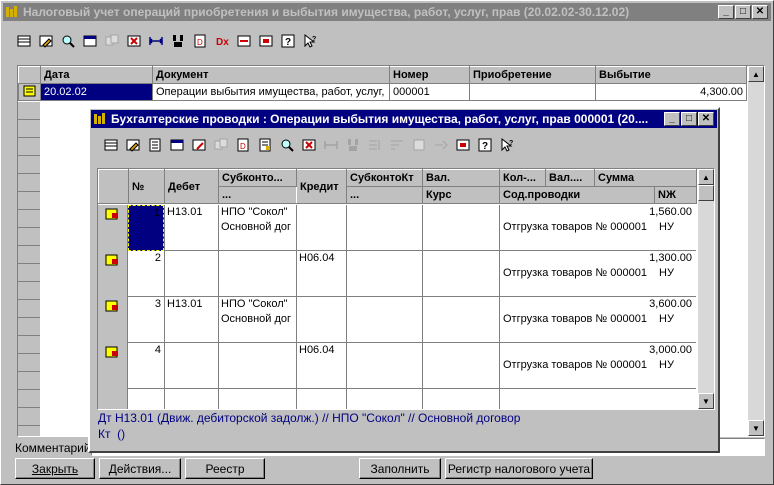 This screenshot has height=485, width=774. What do you see at coordinates (156, 41) in the screenshot?
I see `interval-icon` at bounding box center [156, 41].